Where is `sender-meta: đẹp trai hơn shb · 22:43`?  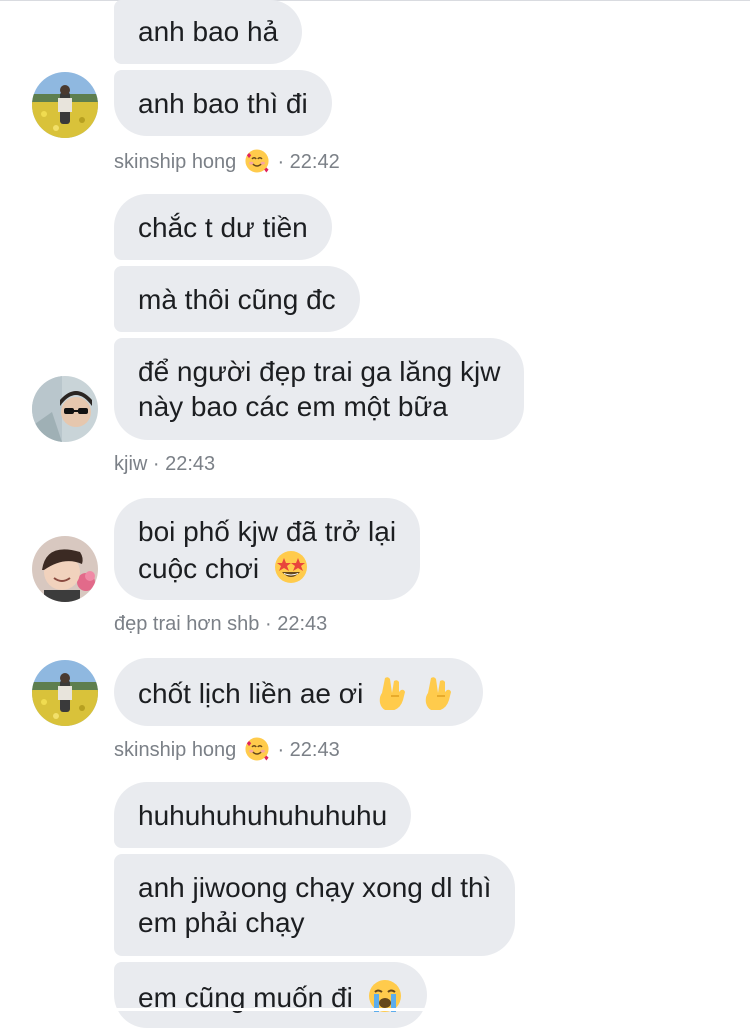 sender-meta: đẹp trai hơn shb · 22:43 is located at coordinates (220, 624).